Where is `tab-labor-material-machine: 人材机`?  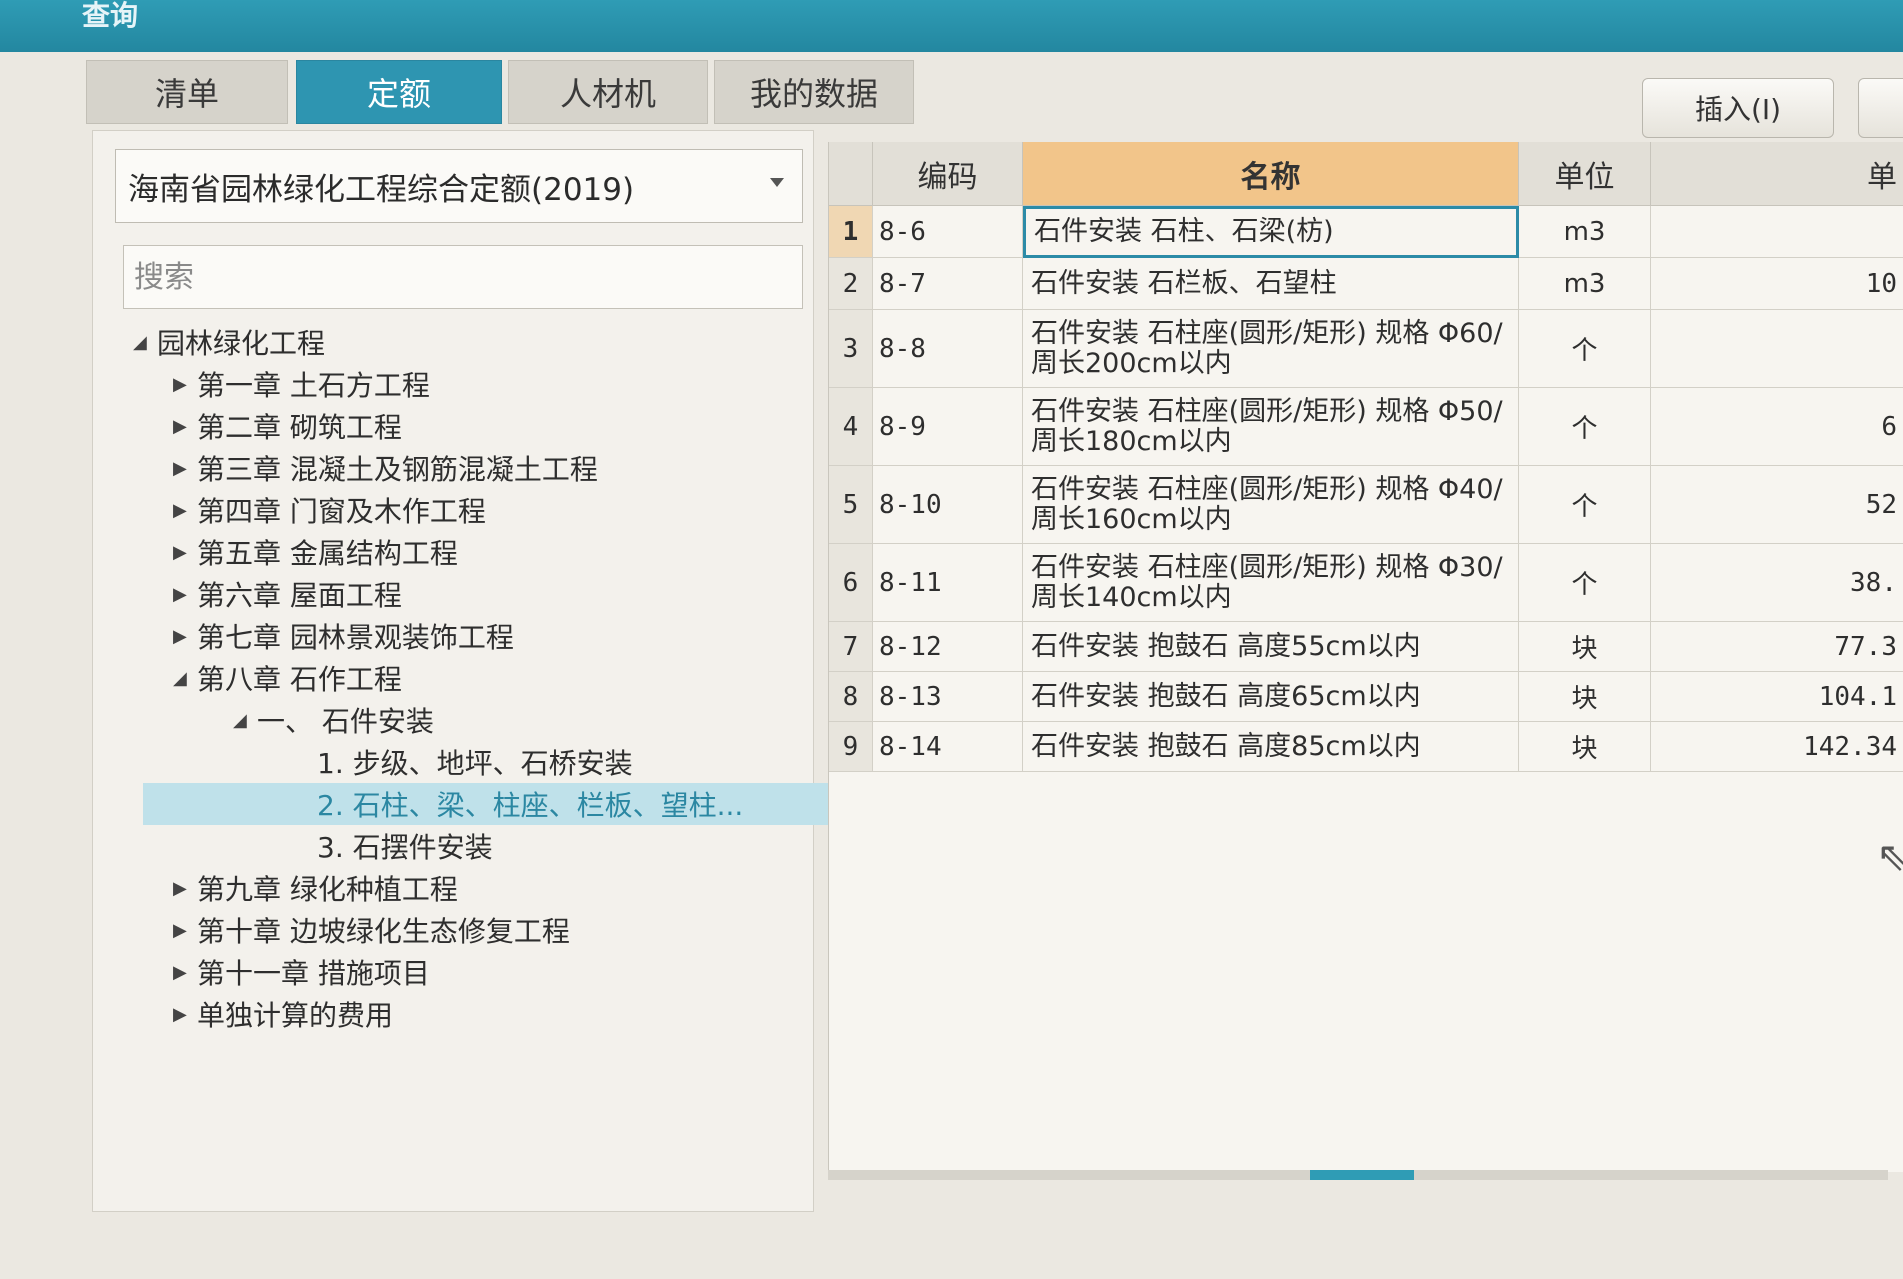
tab-labor-material-machine: 人材机 is located at coordinates (608, 92).